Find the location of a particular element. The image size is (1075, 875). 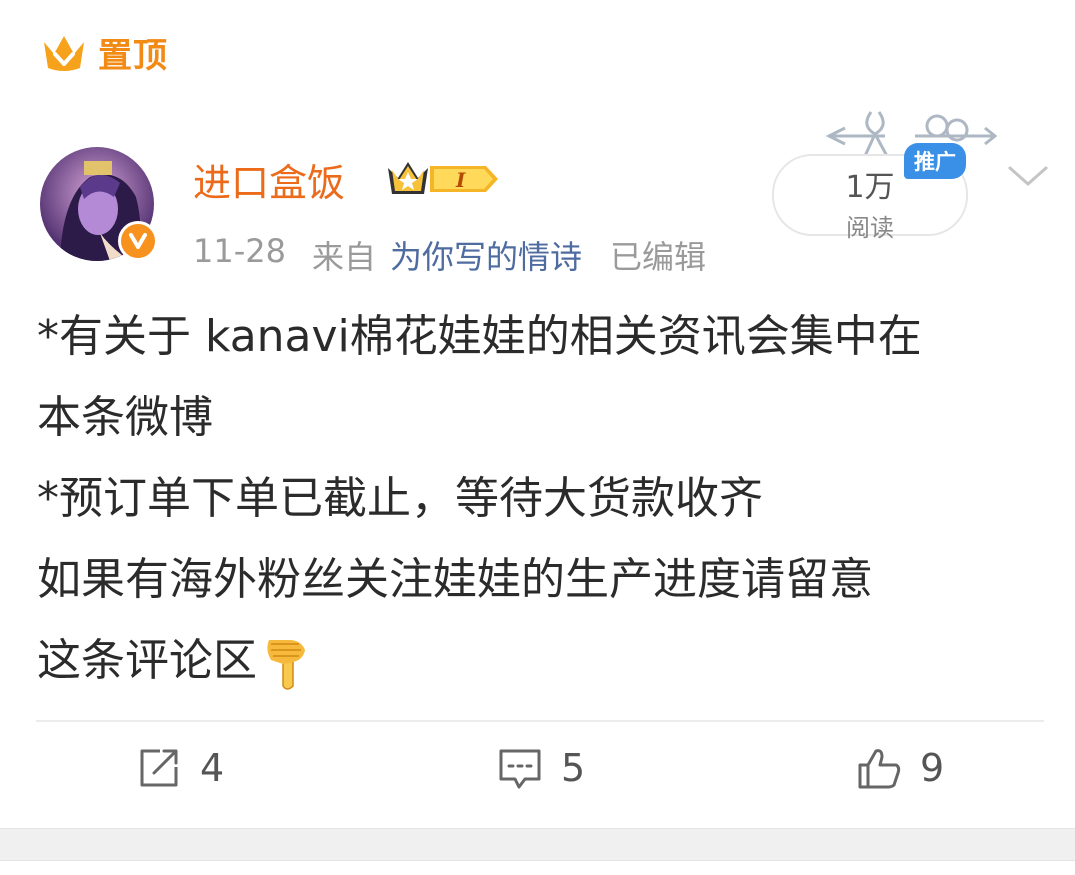

post-line-with-emoji: 这条评论区 is located at coordinates (542, 660).